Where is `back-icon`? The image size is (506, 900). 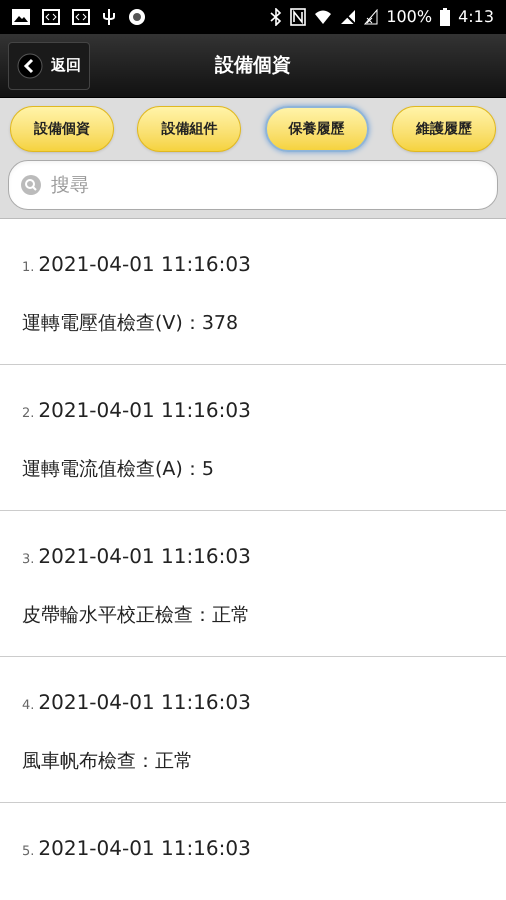 back-icon is located at coordinates (30, 65).